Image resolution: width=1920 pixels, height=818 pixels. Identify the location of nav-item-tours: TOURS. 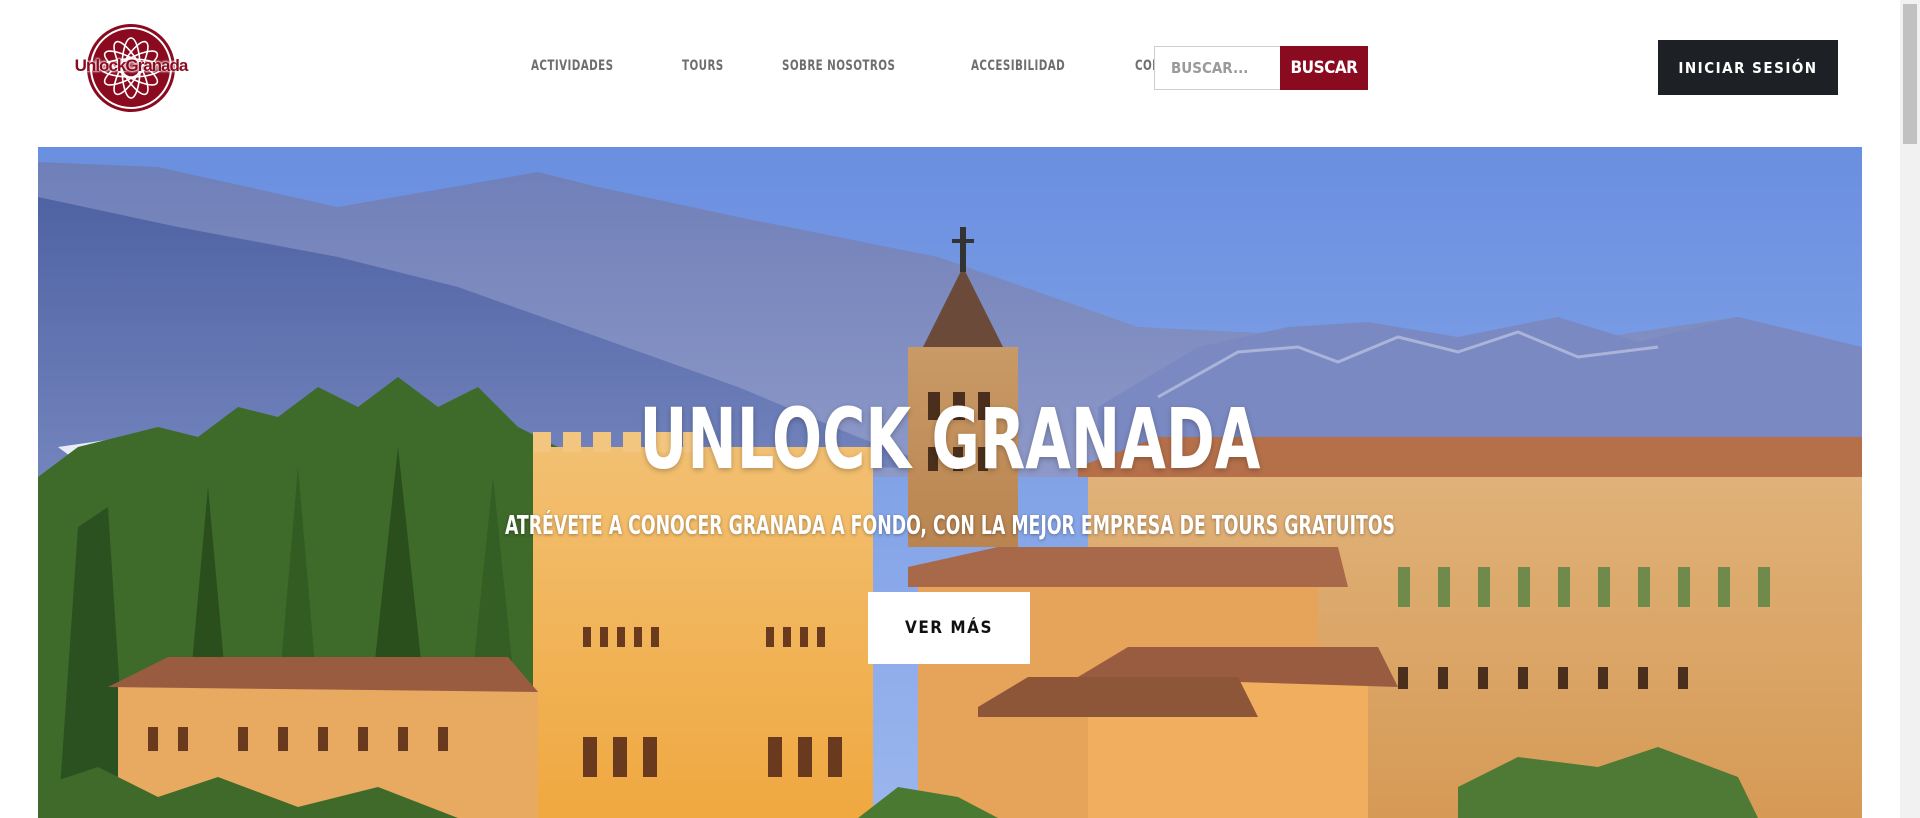
(703, 66).